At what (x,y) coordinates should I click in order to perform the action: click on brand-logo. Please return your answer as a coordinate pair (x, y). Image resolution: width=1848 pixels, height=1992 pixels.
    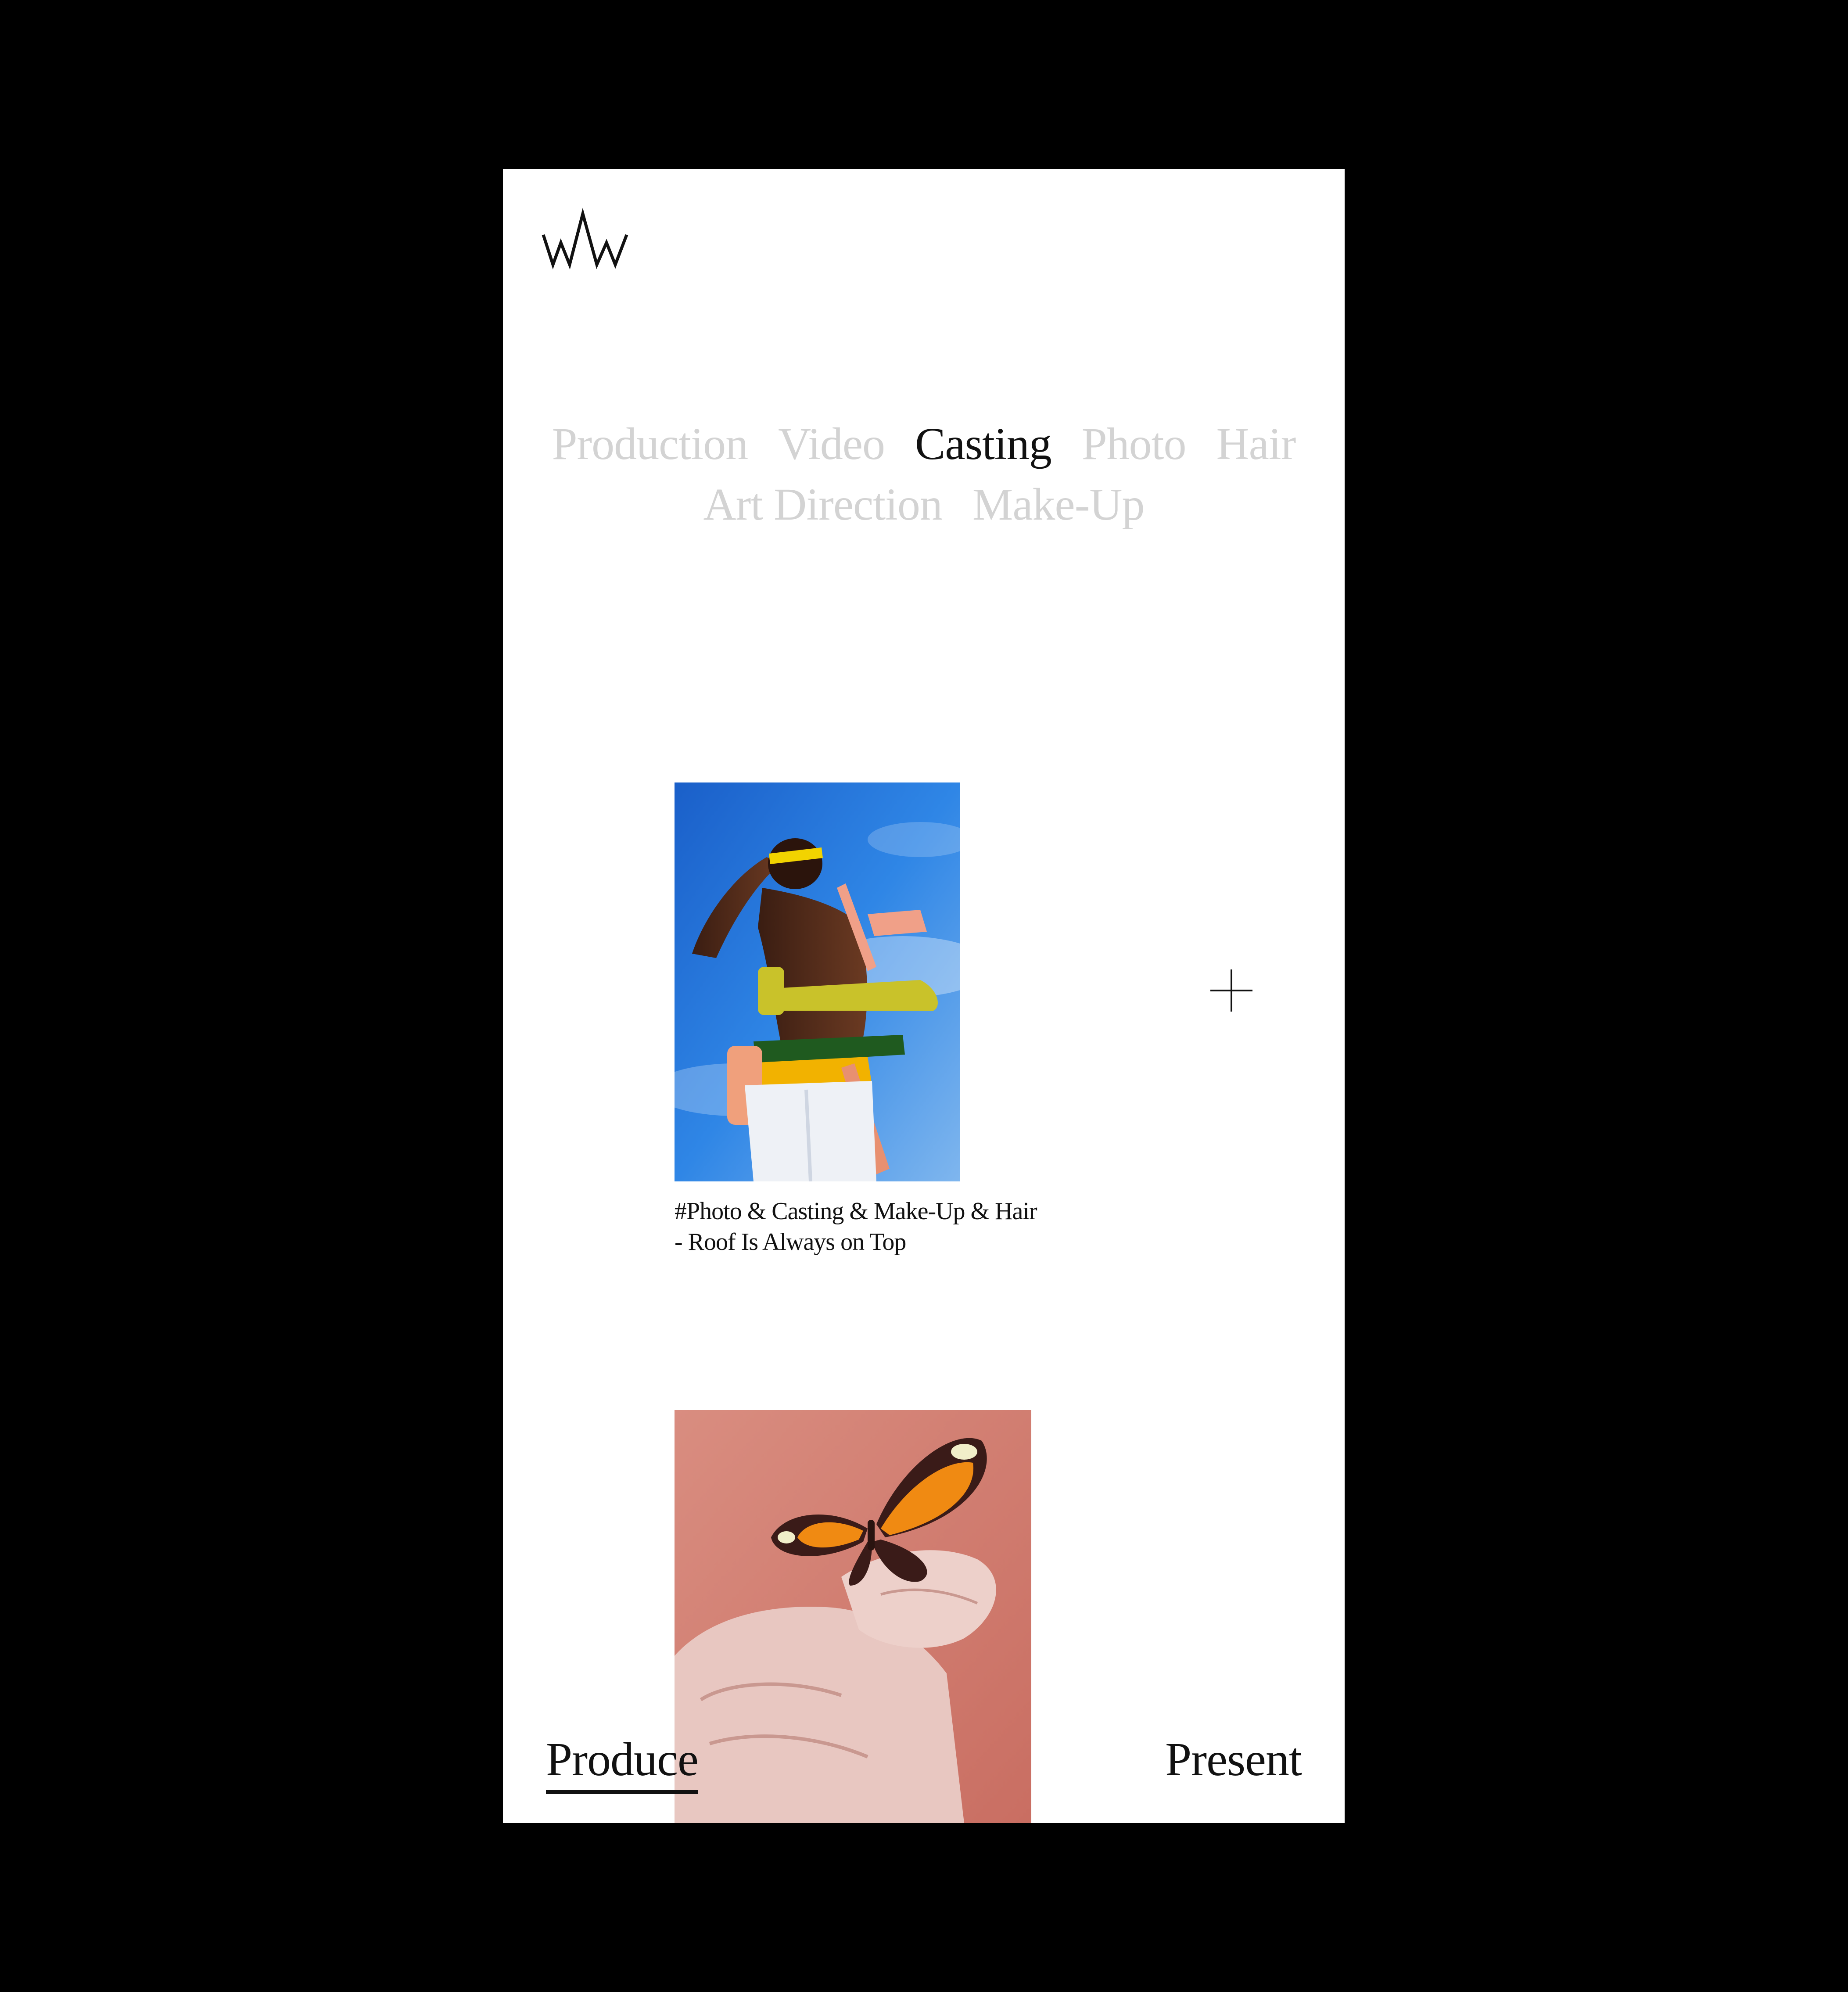
    Looking at the image, I should click on (591, 237).